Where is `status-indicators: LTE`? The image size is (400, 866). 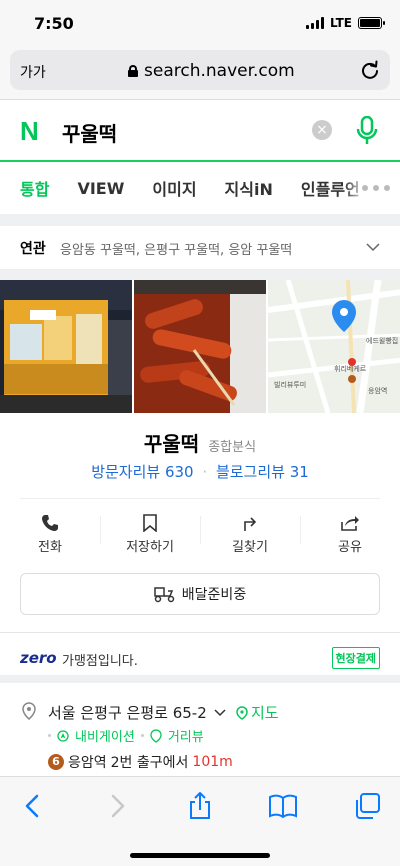 status-indicators: LTE is located at coordinates (345, 23).